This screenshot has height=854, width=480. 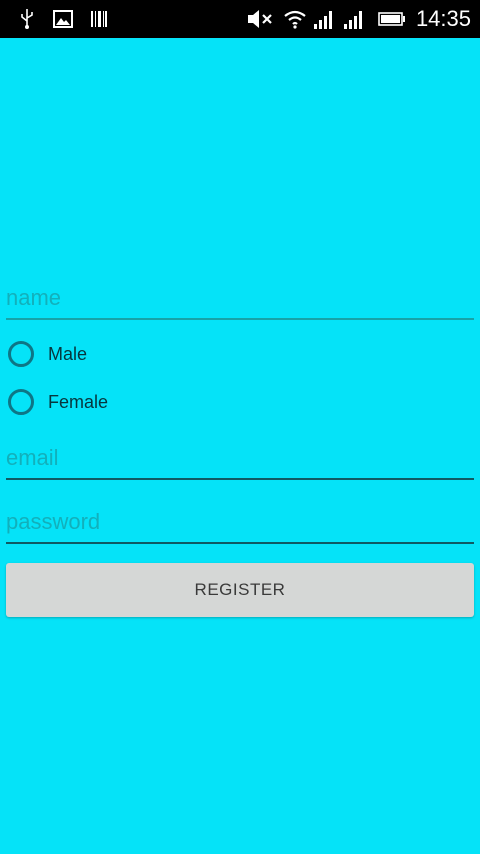 I want to click on register-button: REGISTER, so click(x=240, y=590).